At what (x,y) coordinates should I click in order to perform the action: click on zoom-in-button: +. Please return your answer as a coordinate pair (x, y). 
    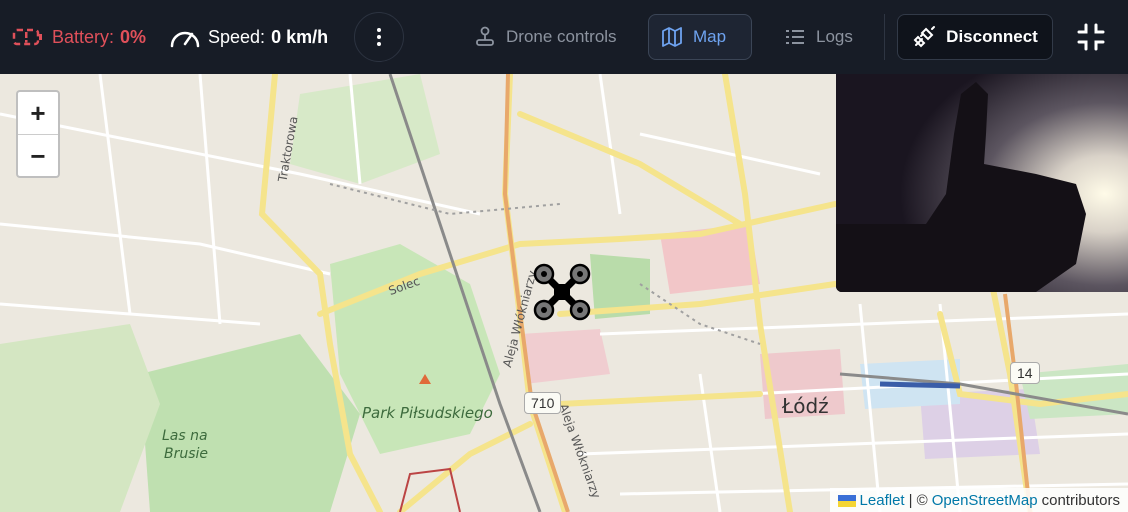
    Looking at the image, I should click on (38, 113).